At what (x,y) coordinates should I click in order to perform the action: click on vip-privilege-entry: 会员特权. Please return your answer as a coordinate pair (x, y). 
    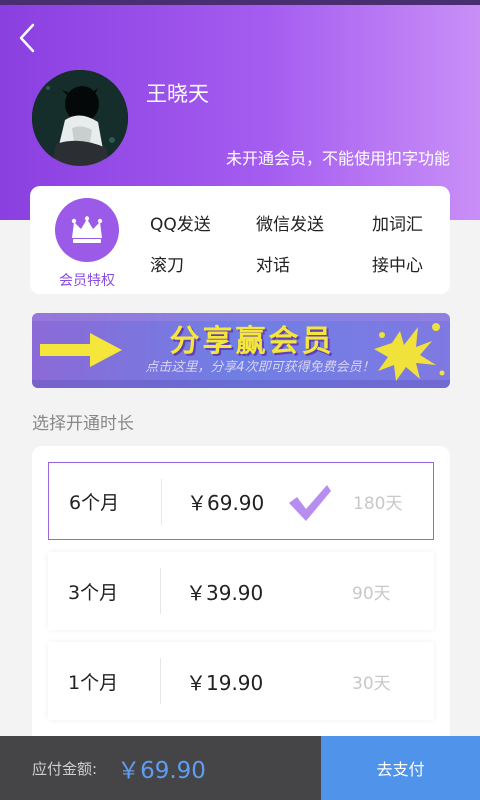
    Looking at the image, I should click on (87, 244).